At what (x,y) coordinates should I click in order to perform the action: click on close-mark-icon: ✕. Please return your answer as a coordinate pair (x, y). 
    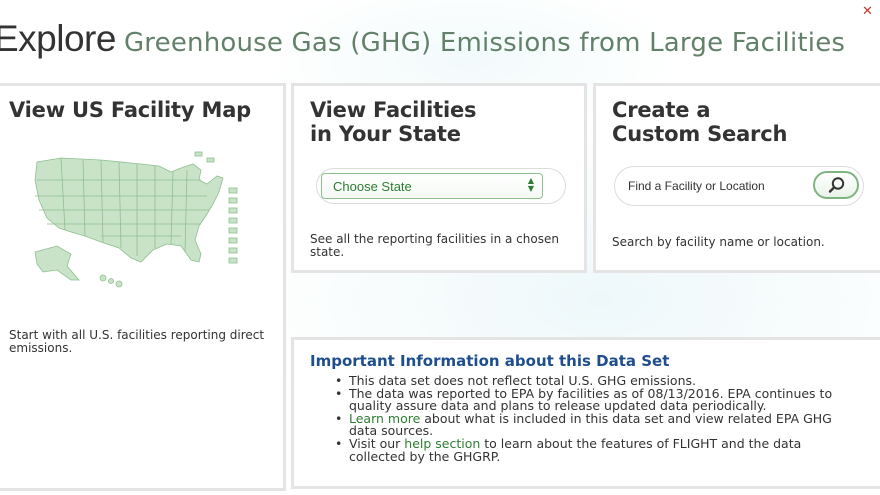
    Looking at the image, I should click on (867, 11).